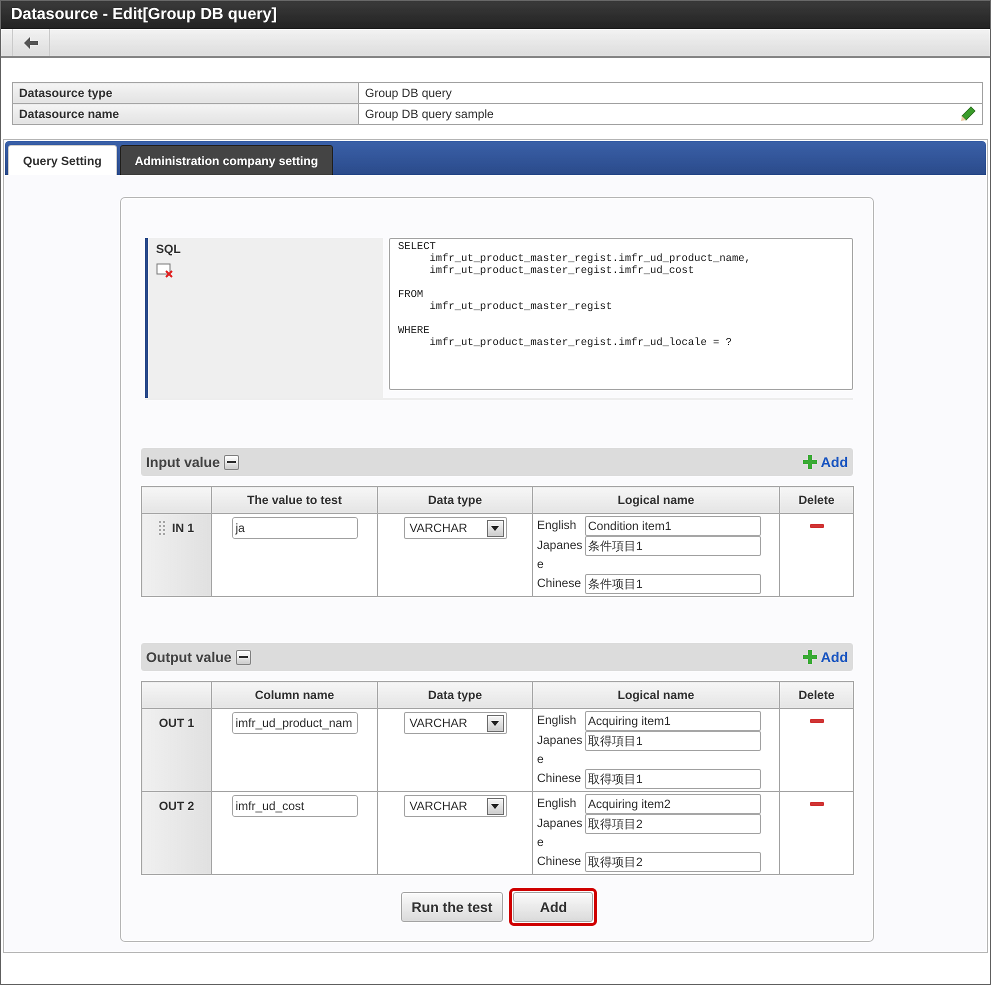  Describe the element at coordinates (673, 804) in the screenshot. I see `logical-name-field: Acquiring item2` at that location.